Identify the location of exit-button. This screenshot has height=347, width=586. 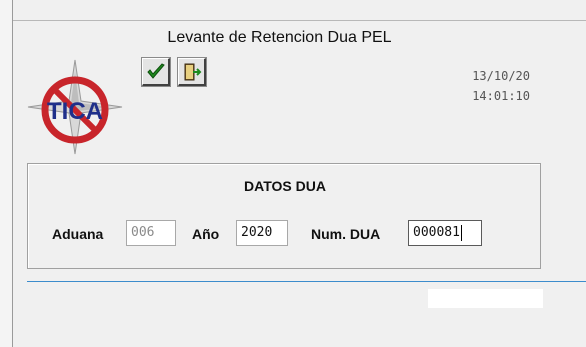
(192, 72).